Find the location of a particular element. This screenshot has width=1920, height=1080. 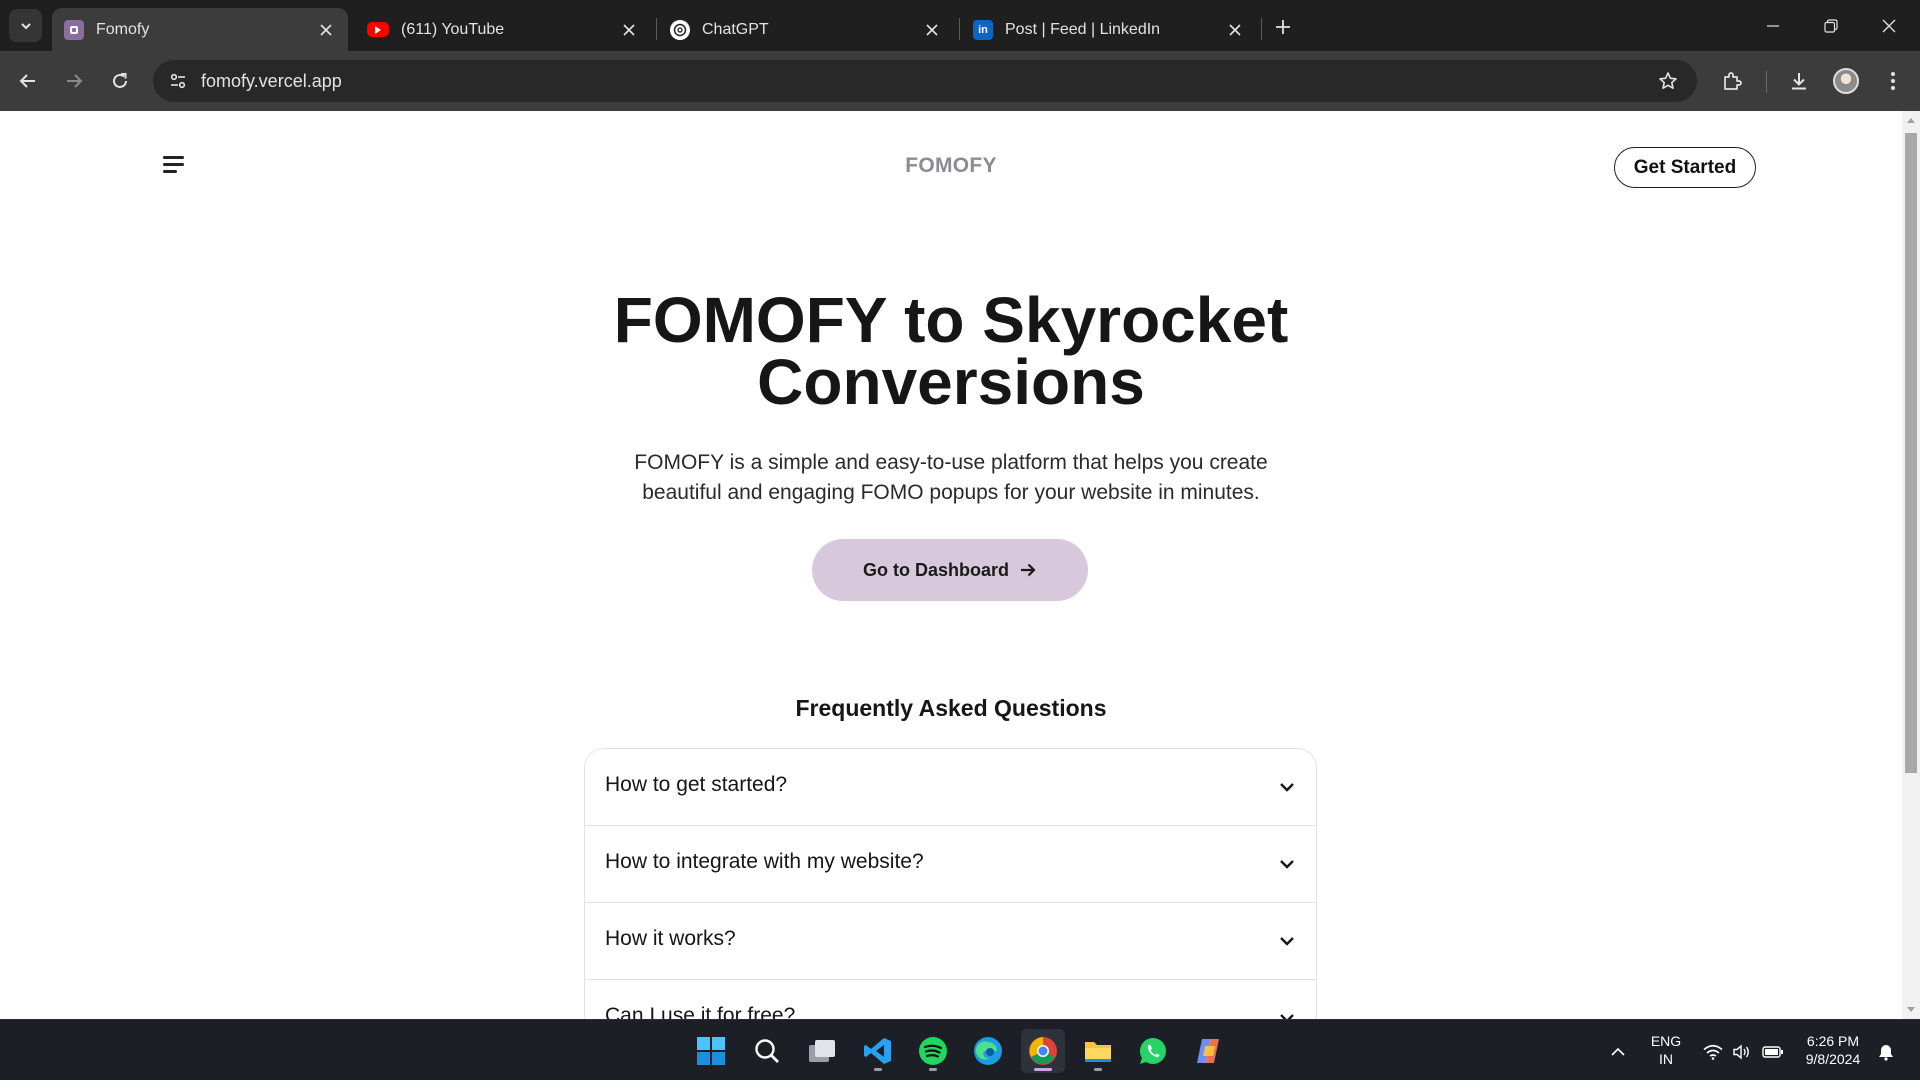

menu-button is located at coordinates (1893, 81).